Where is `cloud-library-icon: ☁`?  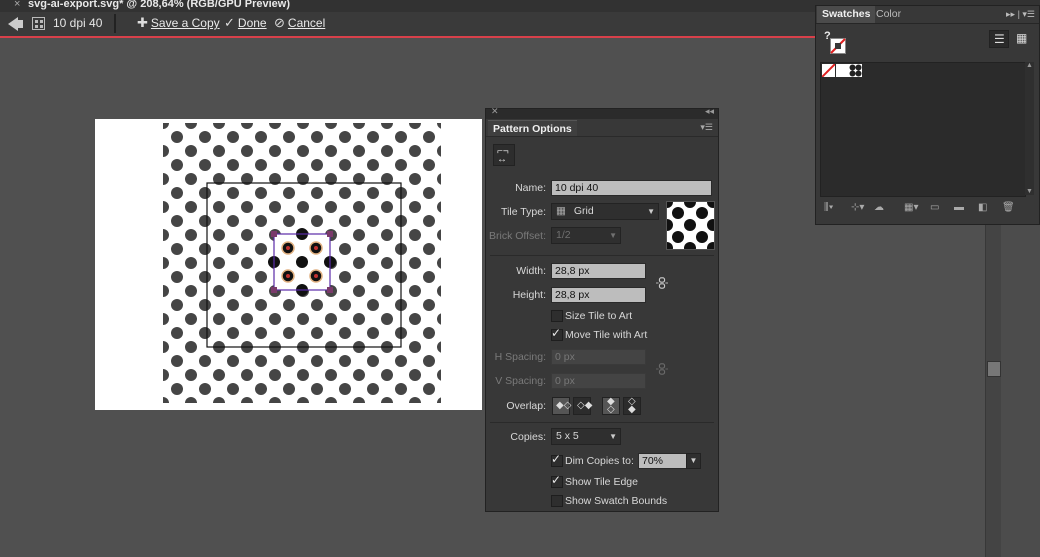 cloud-library-icon: ☁ is located at coordinates (879, 207).